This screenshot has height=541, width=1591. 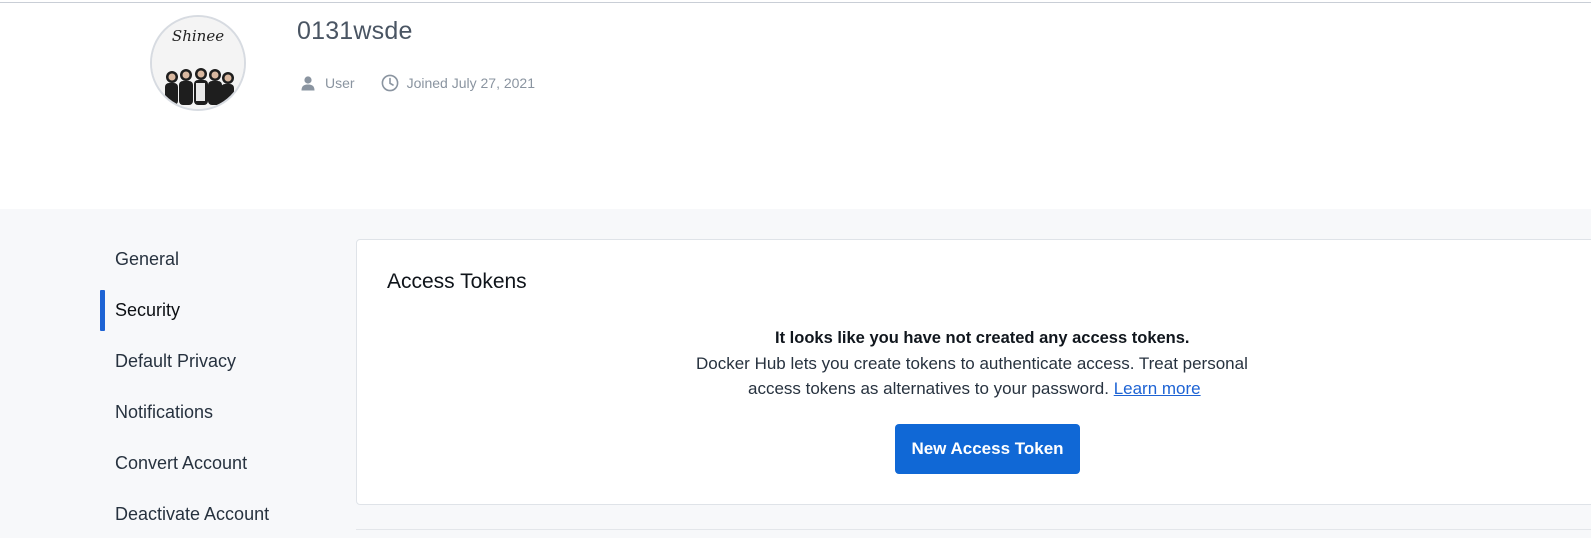 I want to click on sidebar-item-convert-account: Convert Account, so click(x=220, y=464).